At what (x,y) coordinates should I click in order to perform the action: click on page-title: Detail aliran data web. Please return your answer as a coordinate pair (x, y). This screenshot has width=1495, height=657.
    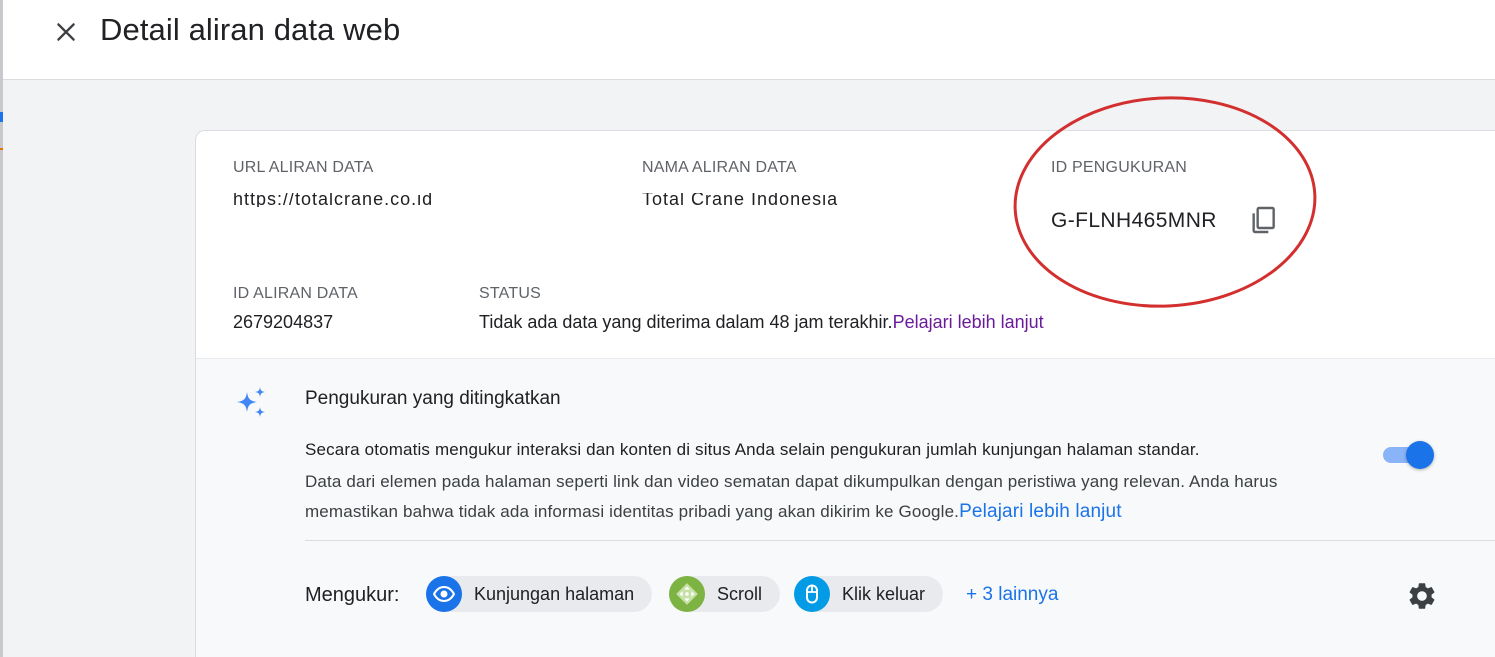
    Looking at the image, I should click on (250, 29).